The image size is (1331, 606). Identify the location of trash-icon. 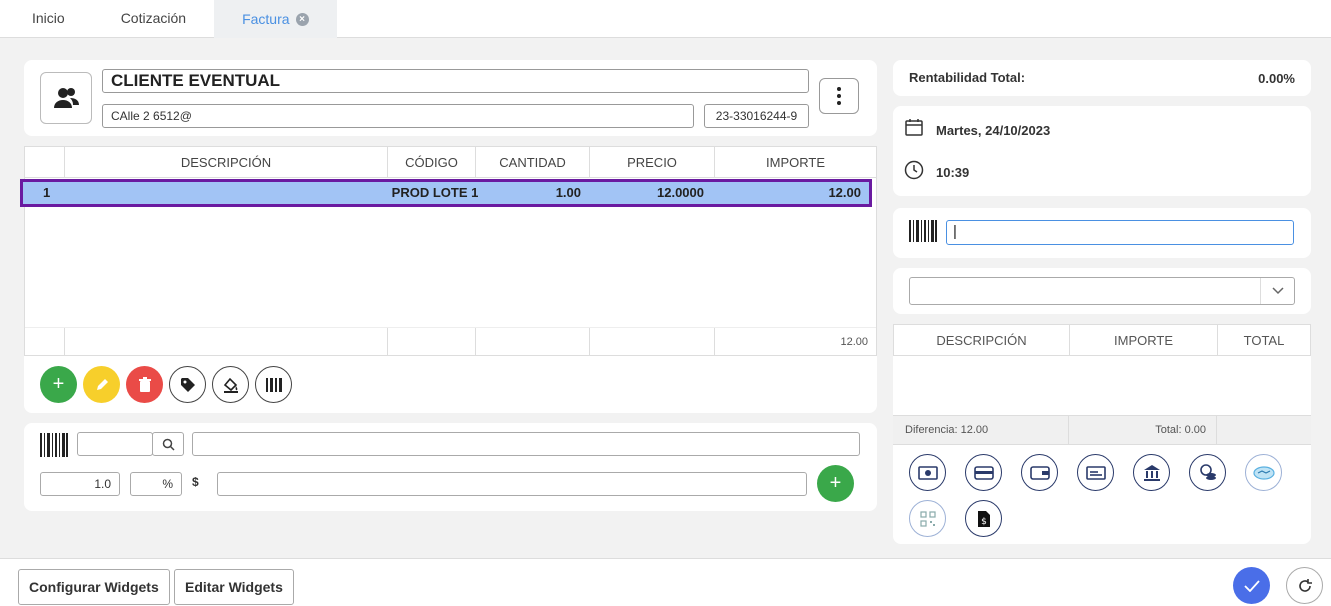
(144, 384).